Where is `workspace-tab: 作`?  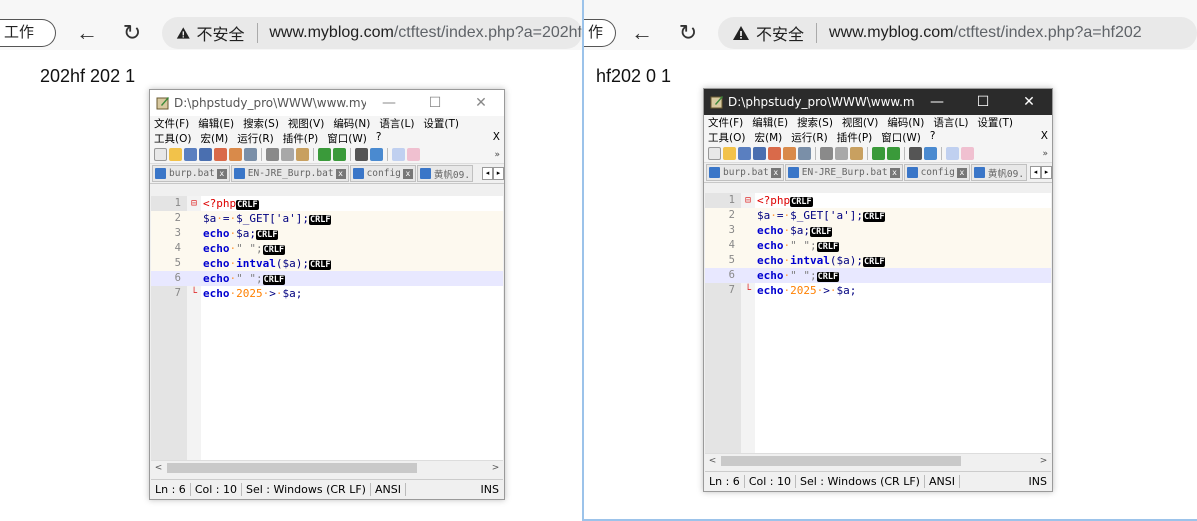
workspace-tab: 作 is located at coordinates (600, 33).